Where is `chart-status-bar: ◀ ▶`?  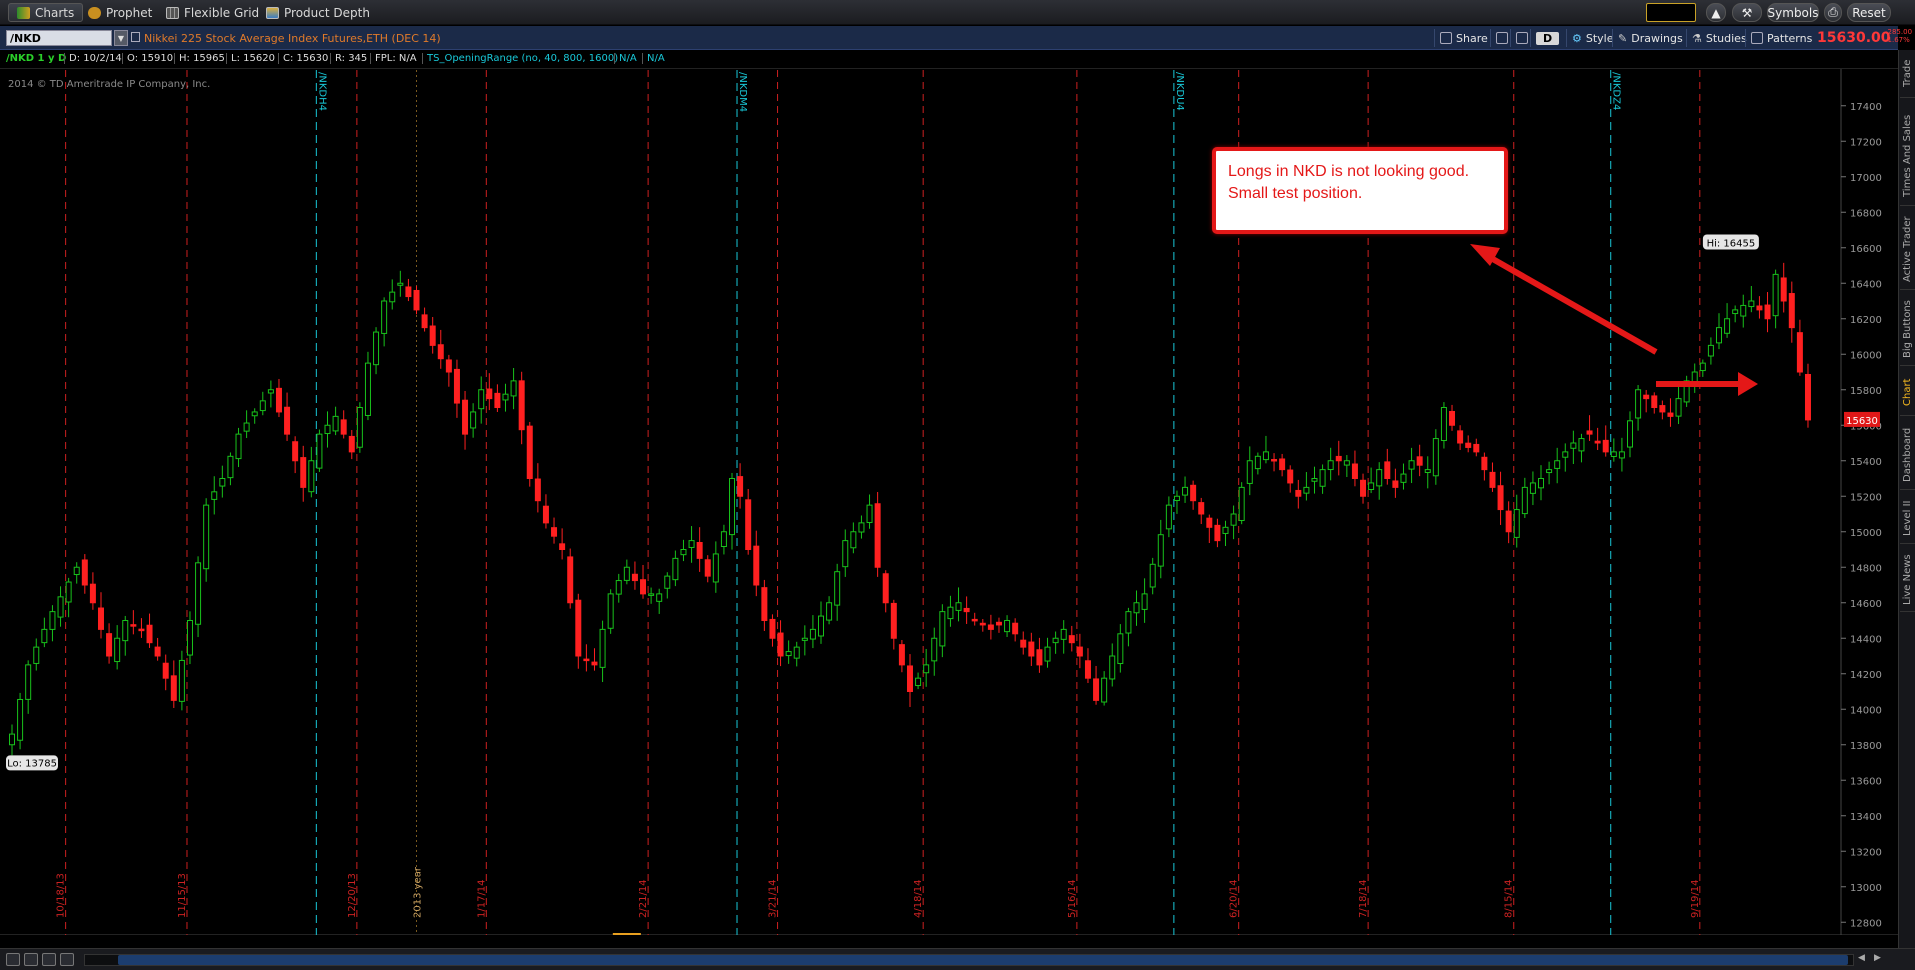
chart-status-bar: ◀ ▶ is located at coordinates (957, 959).